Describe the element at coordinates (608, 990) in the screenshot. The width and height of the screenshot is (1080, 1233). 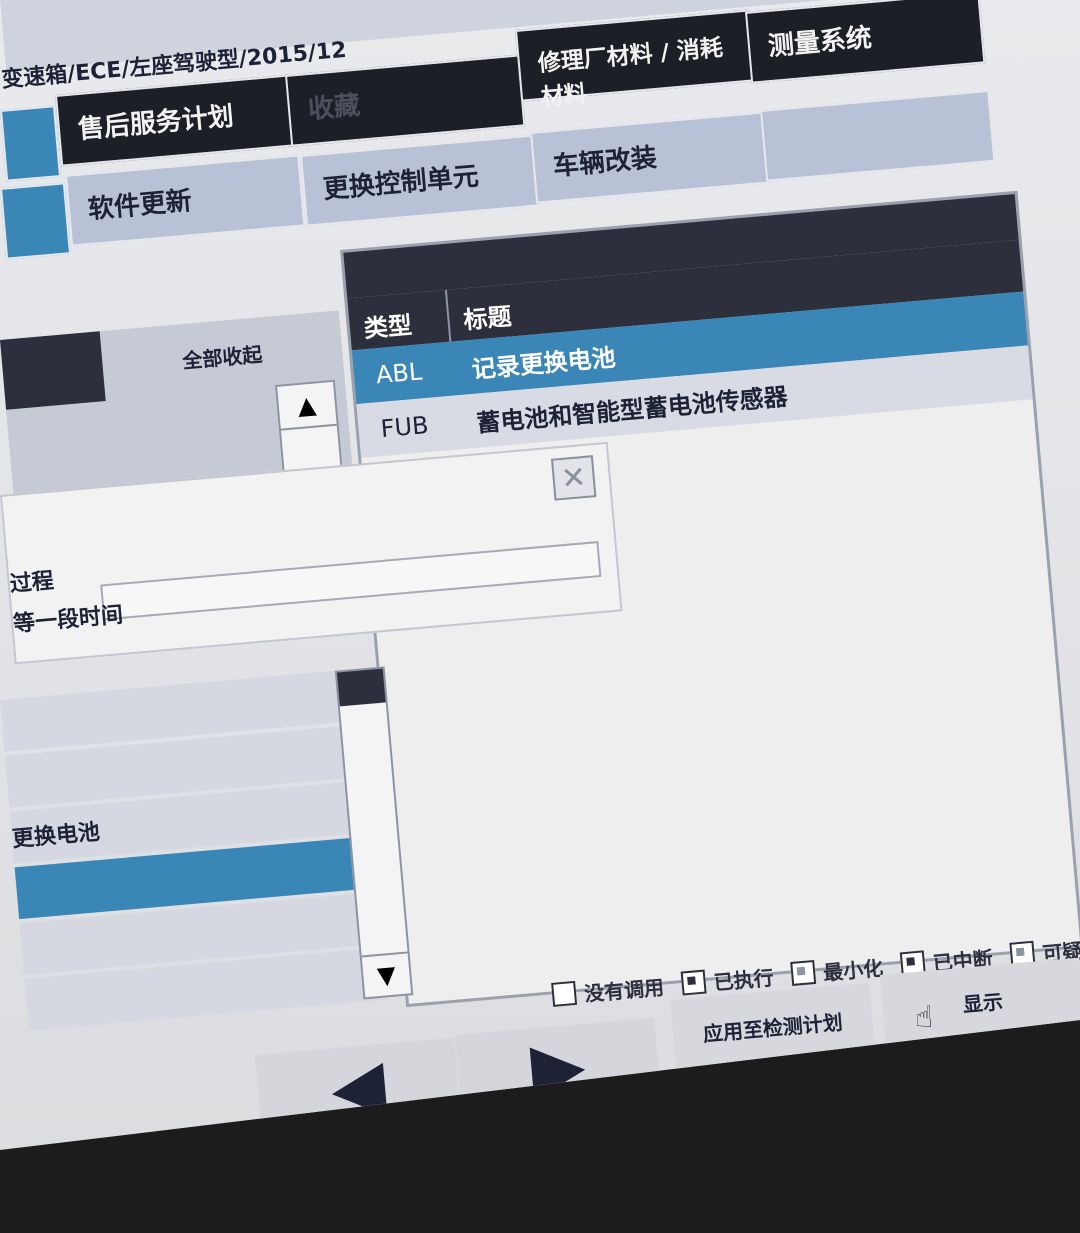
I see `legend-not-called: 没有调用` at that location.